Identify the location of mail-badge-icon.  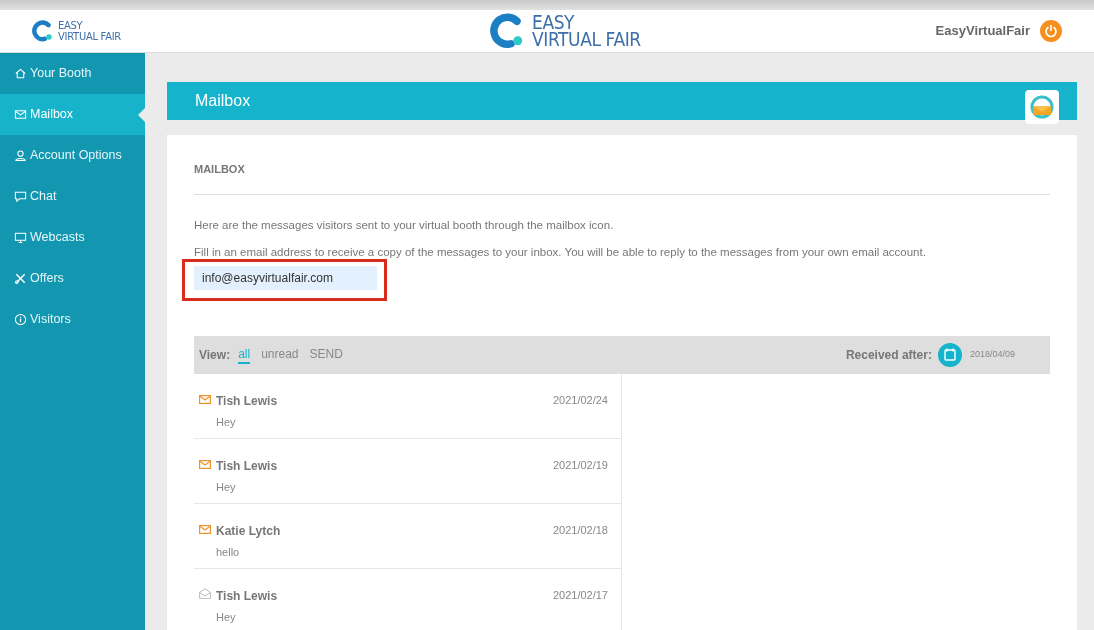
(1042, 107).